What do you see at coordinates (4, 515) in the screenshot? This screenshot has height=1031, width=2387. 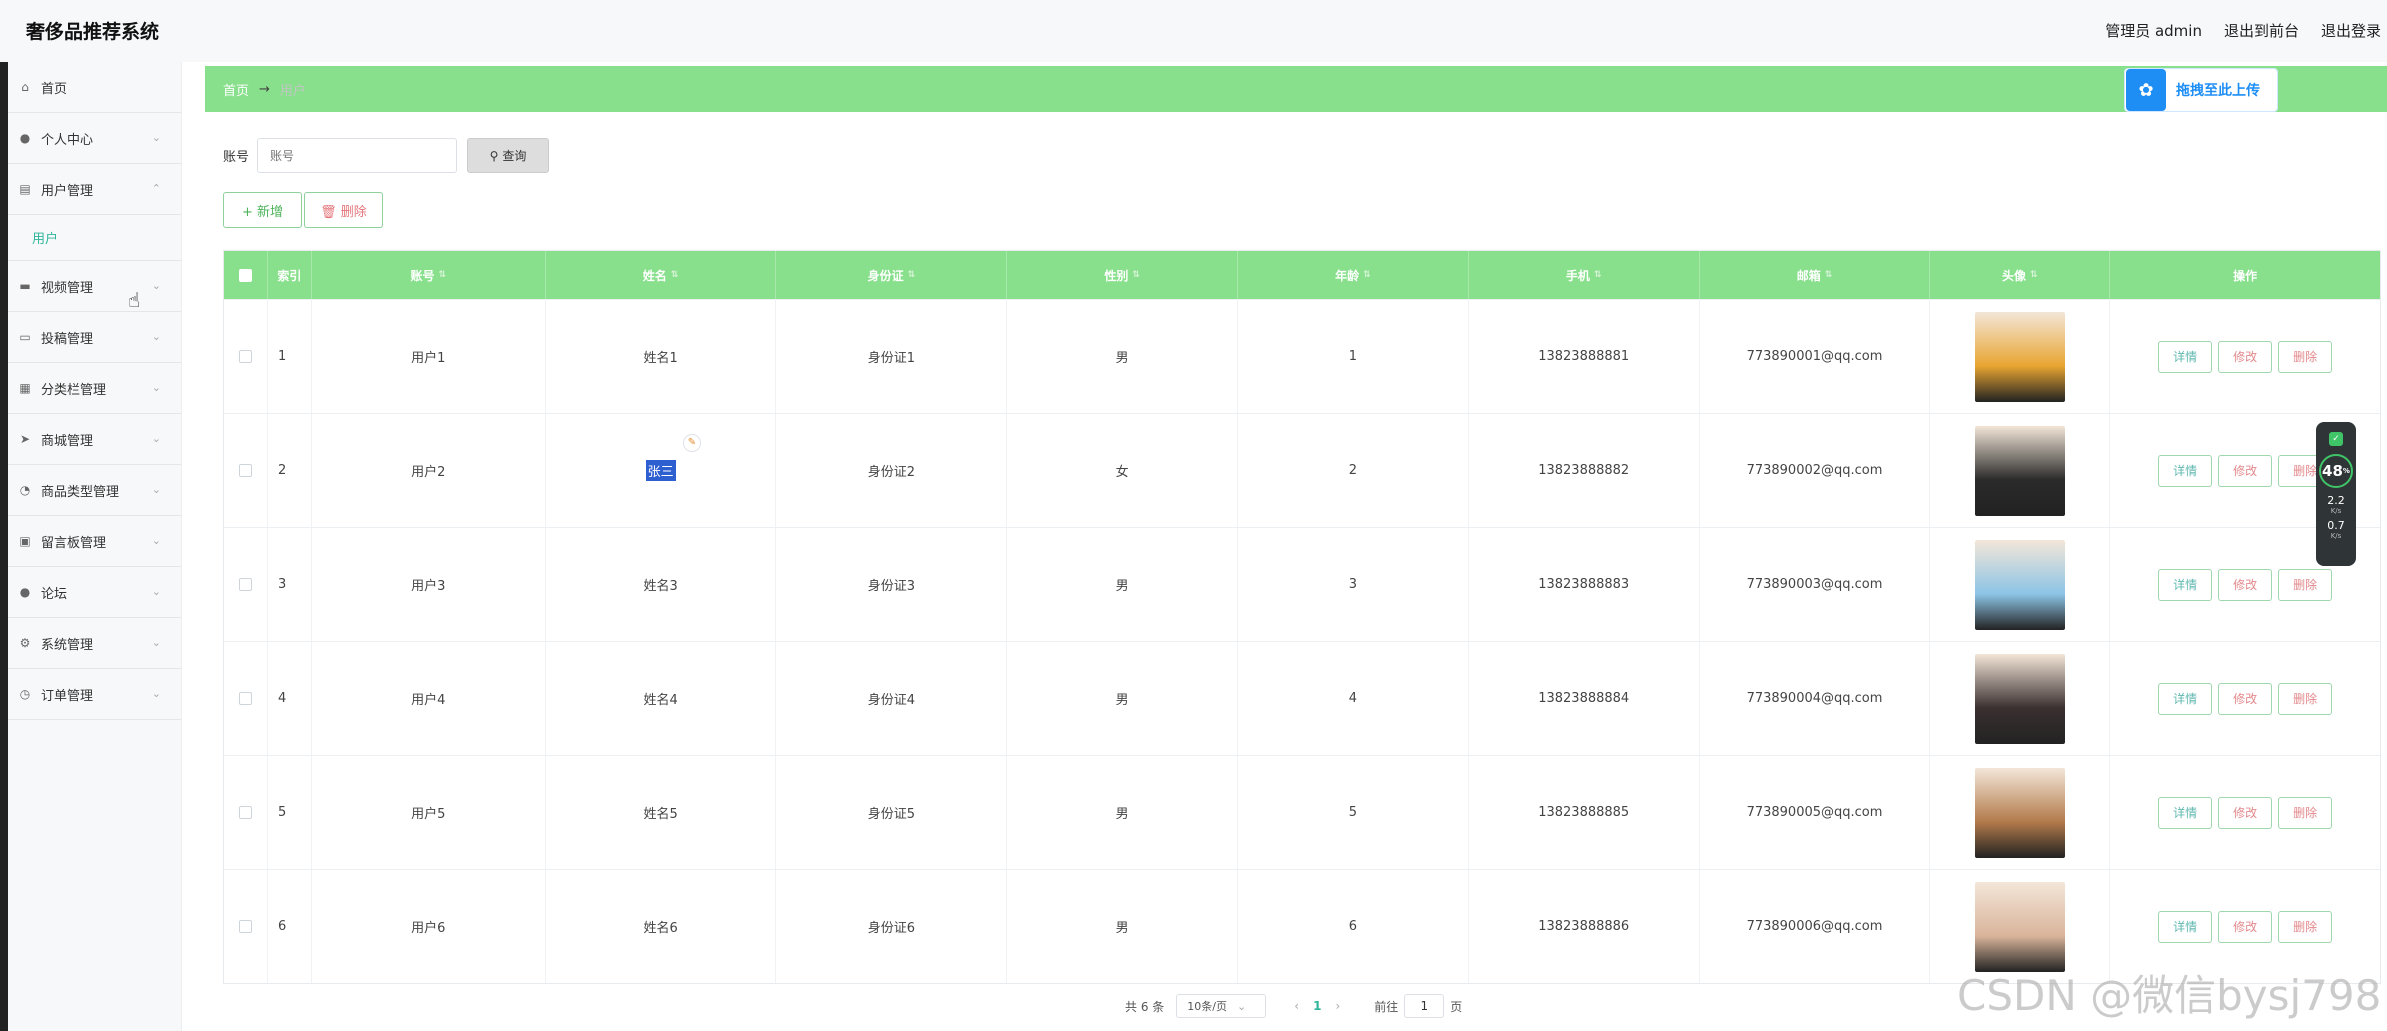 I see `window-edge` at bounding box center [4, 515].